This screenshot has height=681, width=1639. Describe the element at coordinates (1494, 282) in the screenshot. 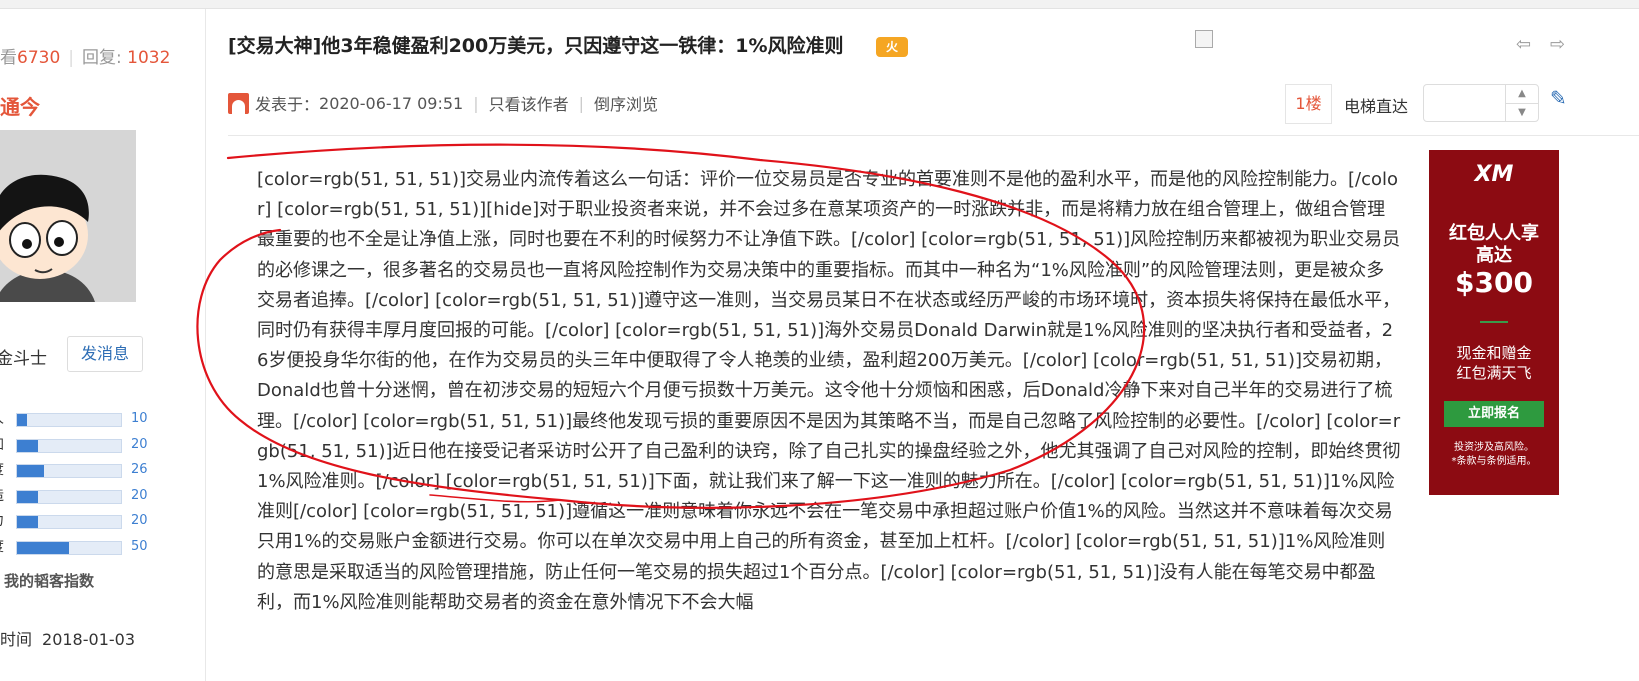

I see `ad-amount: $300` at that location.